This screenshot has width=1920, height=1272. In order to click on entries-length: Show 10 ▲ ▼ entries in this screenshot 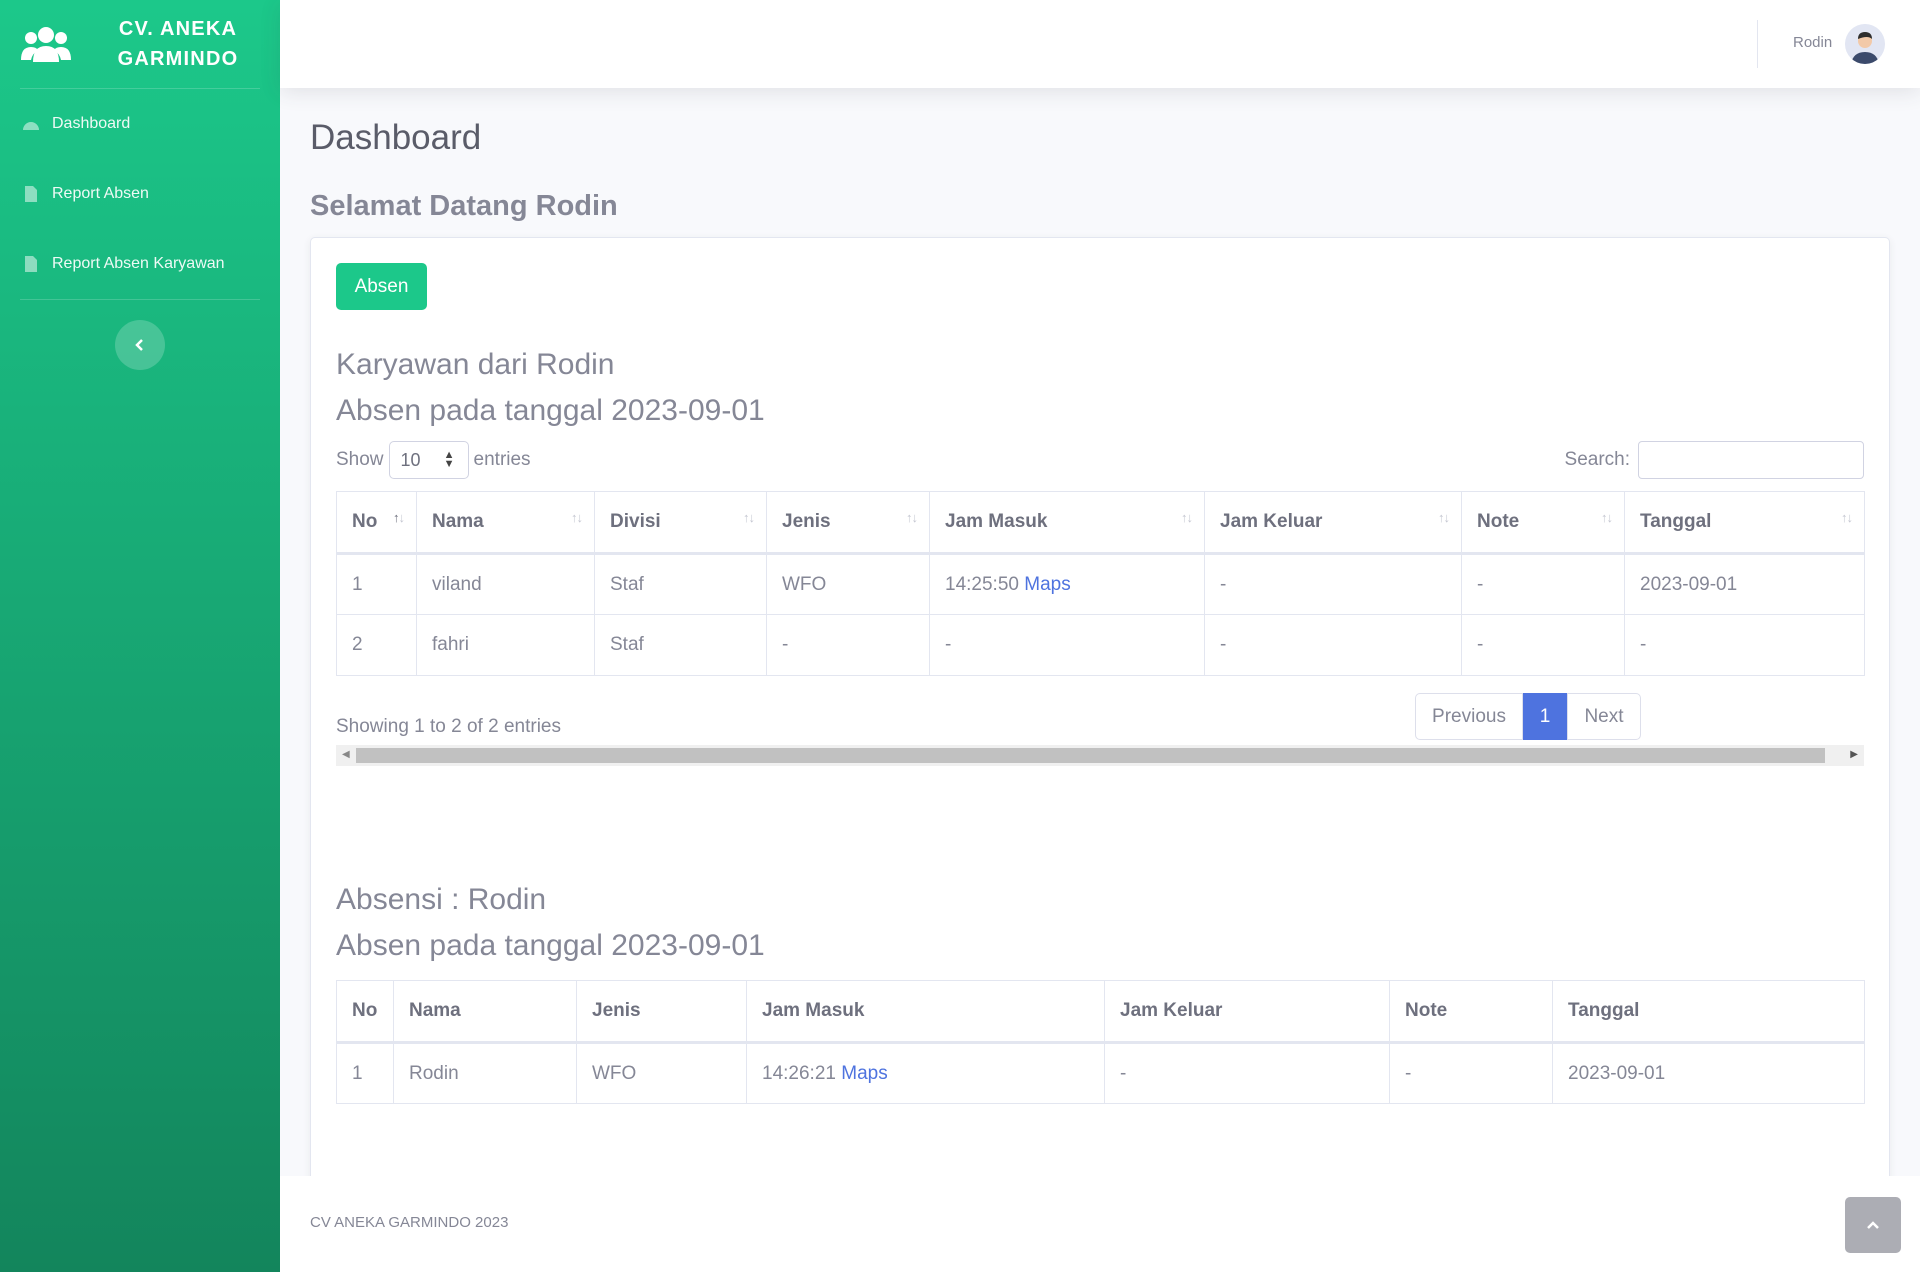, I will do `click(433, 460)`.